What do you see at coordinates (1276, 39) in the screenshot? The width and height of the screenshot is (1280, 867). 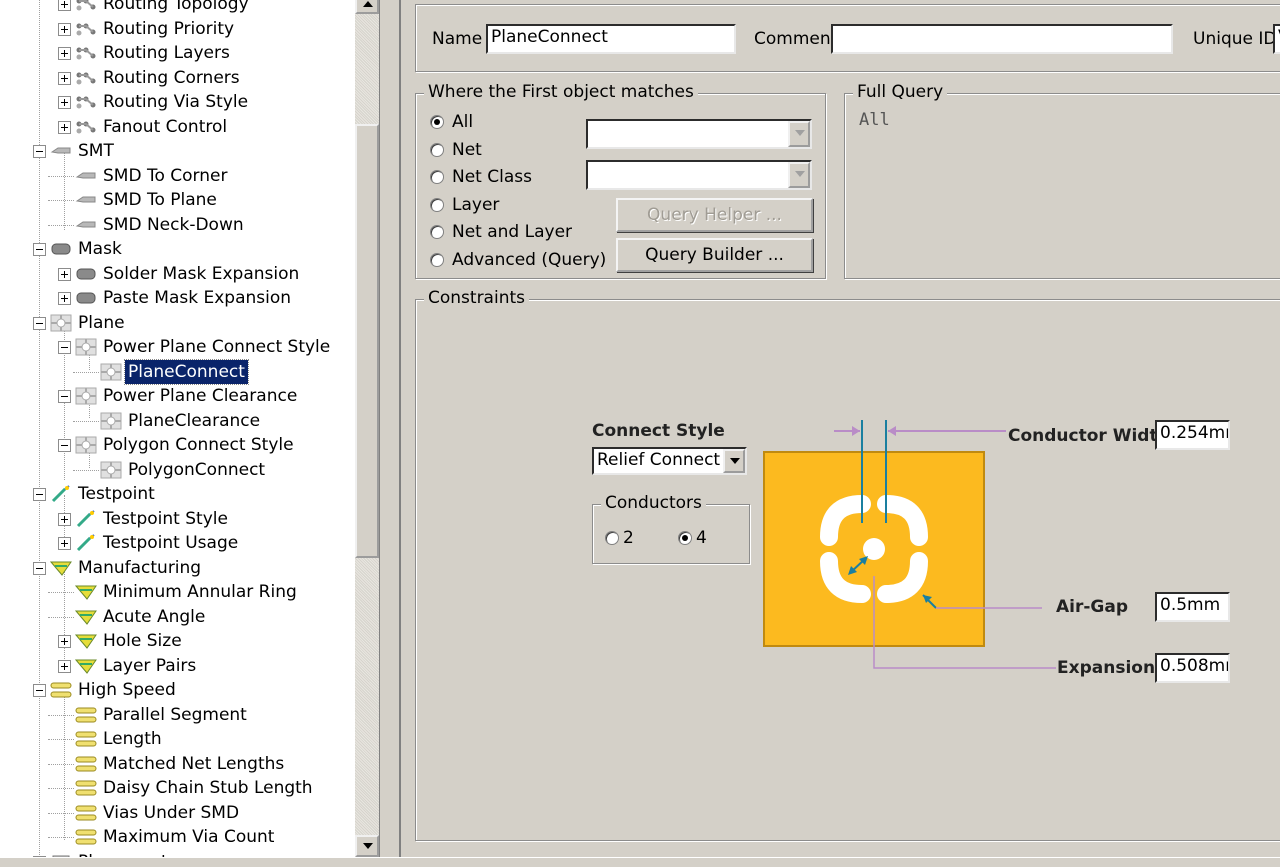 I see `unique-id-field: V` at bounding box center [1276, 39].